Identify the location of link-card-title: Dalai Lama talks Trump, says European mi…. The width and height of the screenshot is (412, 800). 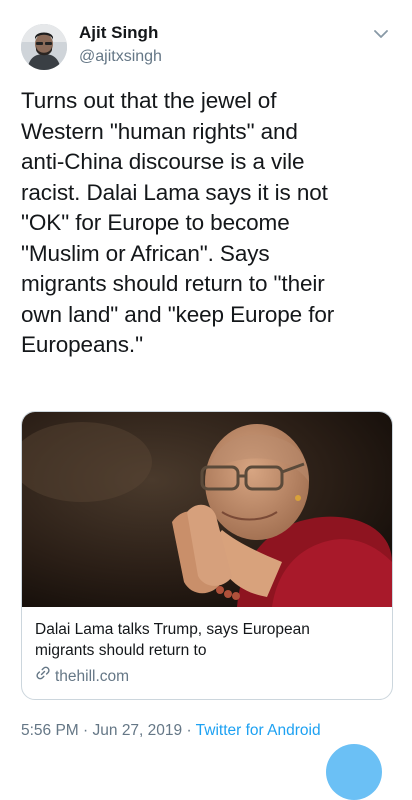
(207, 640).